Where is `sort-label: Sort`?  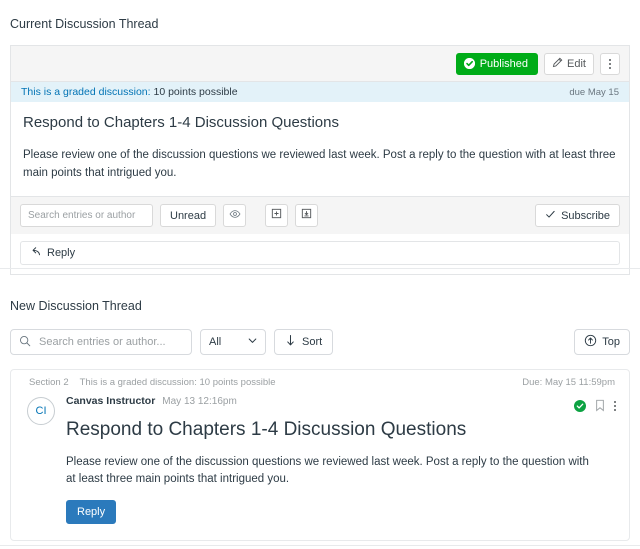
sort-label: Sort is located at coordinates (312, 342).